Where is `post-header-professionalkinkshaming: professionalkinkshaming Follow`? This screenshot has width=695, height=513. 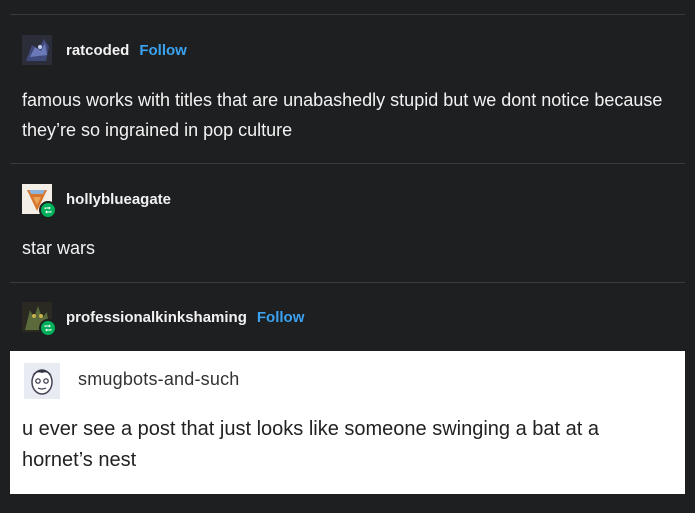
post-header-professionalkinkshaming: professionalkinkshaming Follow is located at coordinates (163, 319).